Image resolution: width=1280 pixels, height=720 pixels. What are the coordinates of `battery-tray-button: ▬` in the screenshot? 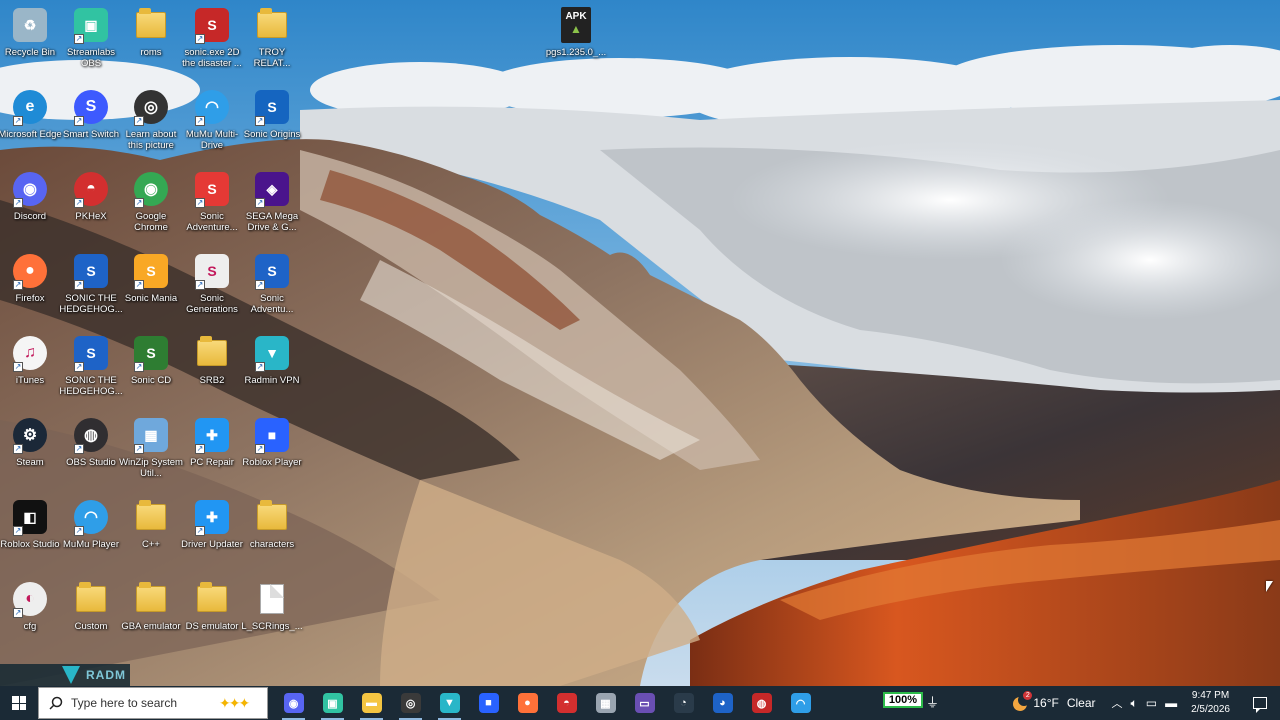 It's located at (1171, 703).